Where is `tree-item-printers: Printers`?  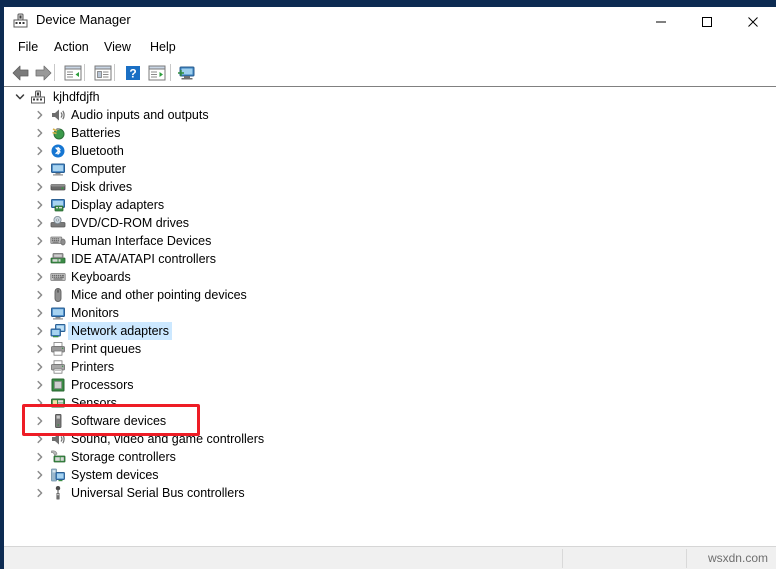 tree-item-printers: Printers is located at coordinates (390, 367).